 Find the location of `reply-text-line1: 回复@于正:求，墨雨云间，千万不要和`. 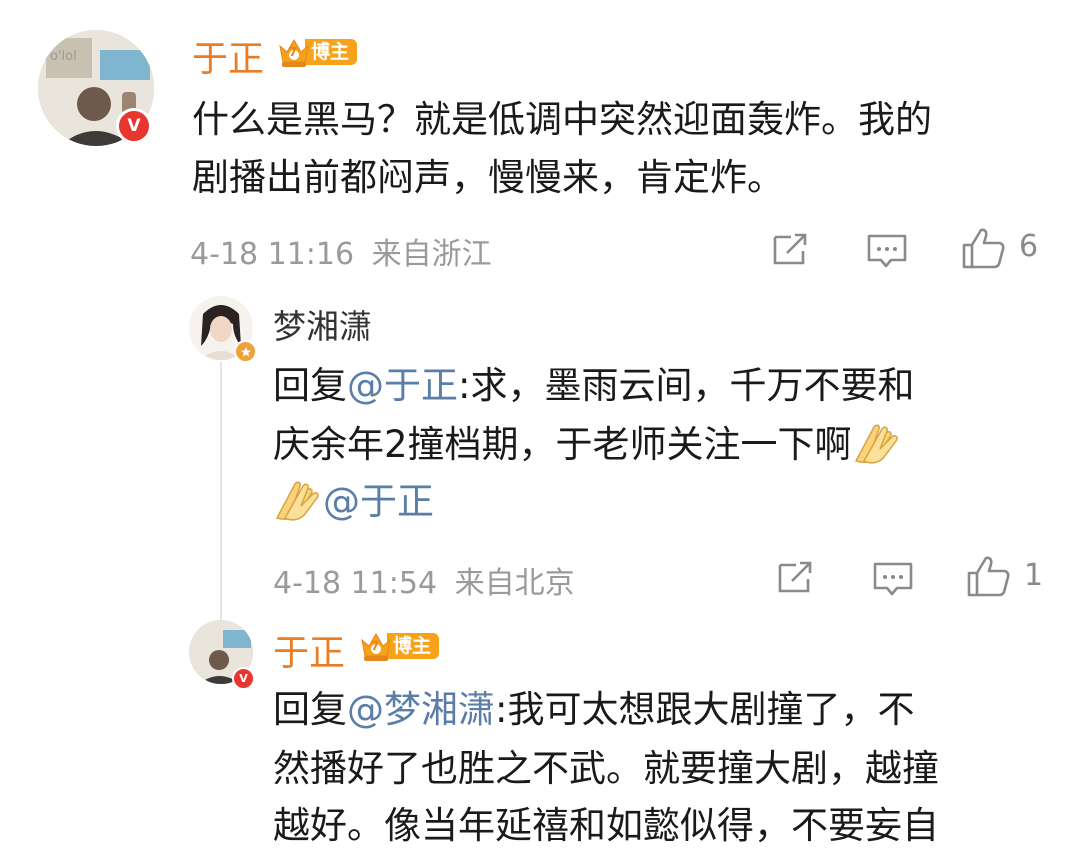

reply-text-line1: 回复@于正:求，墨雨云间，千万不要和 is located at coordinates (593, 386).